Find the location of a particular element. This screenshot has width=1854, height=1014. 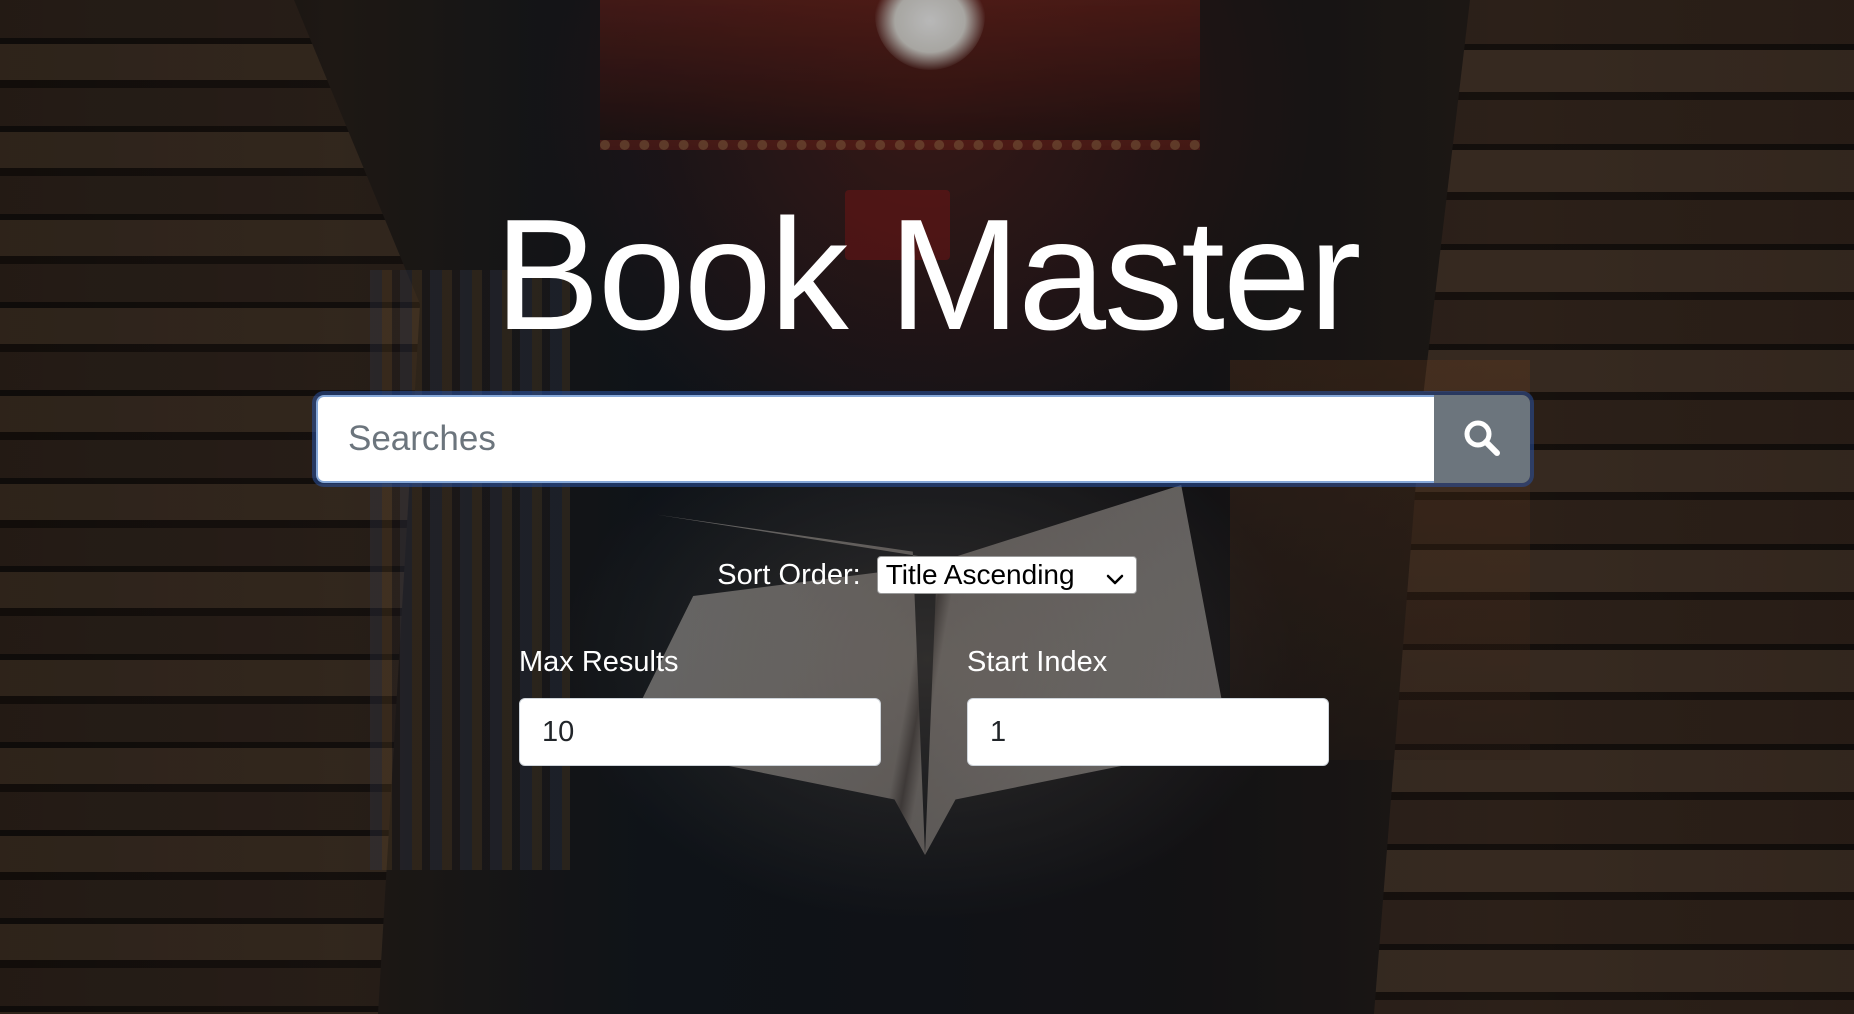

search-button is located at coordinates (1482, 439).